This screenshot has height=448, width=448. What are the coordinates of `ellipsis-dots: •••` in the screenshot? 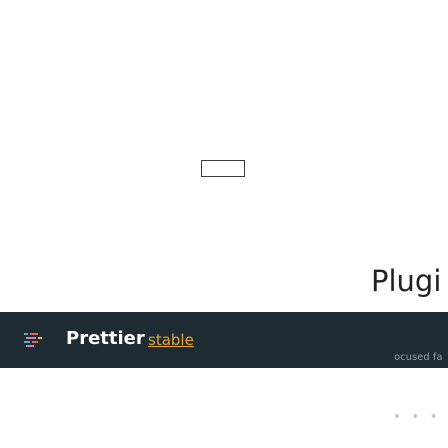 It's located at (420, 417).